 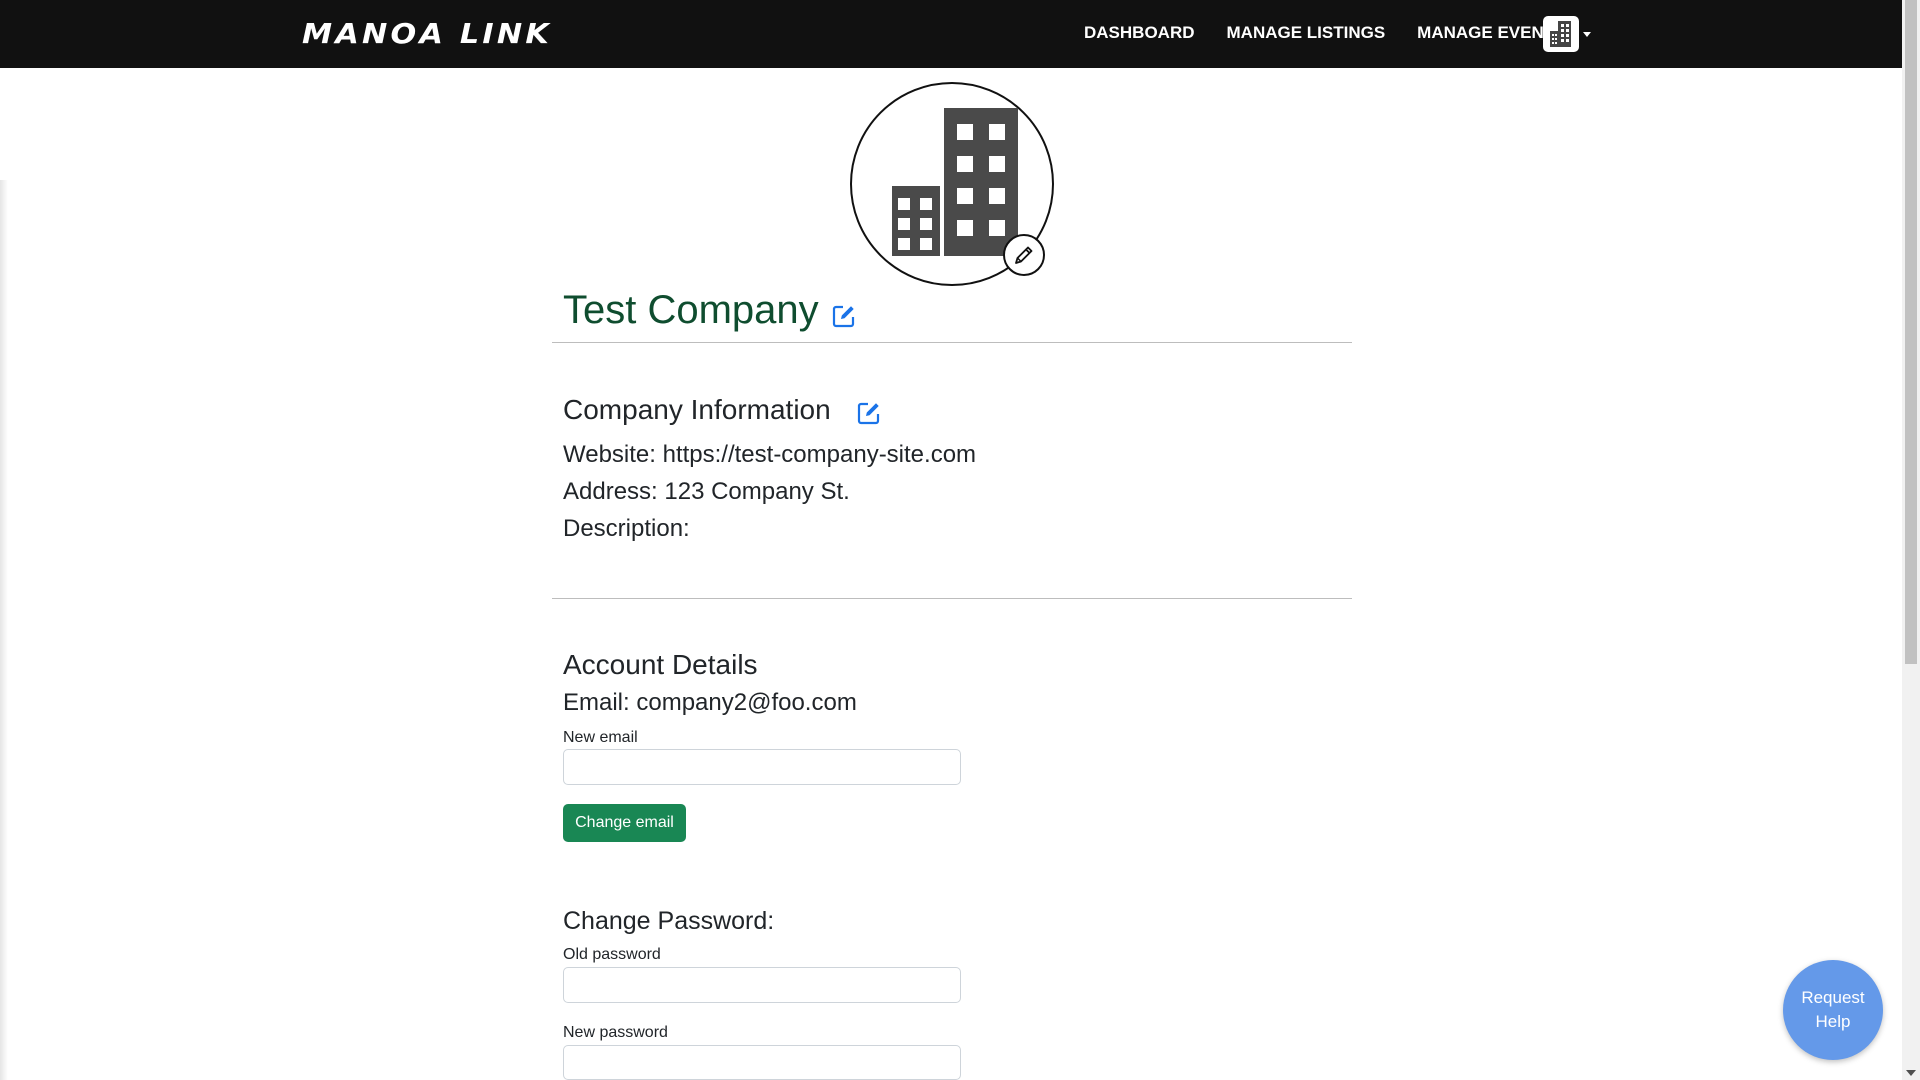 I want to click on company-name-heading: Test Company, so click(x=691, y=310).